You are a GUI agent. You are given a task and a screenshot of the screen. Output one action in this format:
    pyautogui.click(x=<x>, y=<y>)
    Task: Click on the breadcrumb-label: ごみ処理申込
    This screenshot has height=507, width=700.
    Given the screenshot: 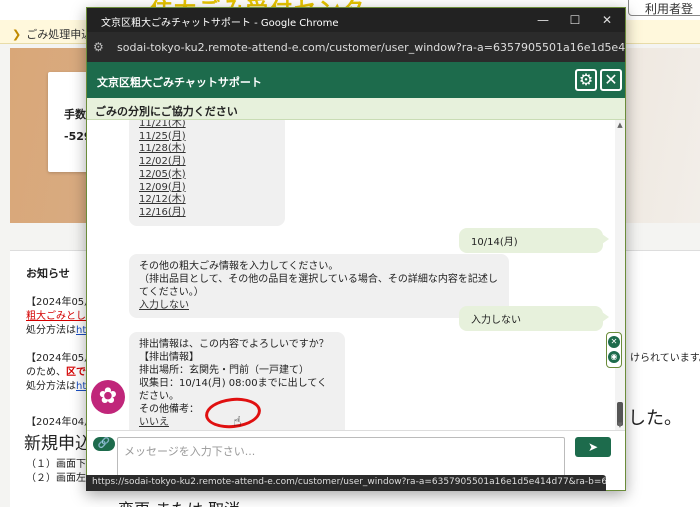 What is the action you would take?
    pyautogui.click(x=59, y=34)
    